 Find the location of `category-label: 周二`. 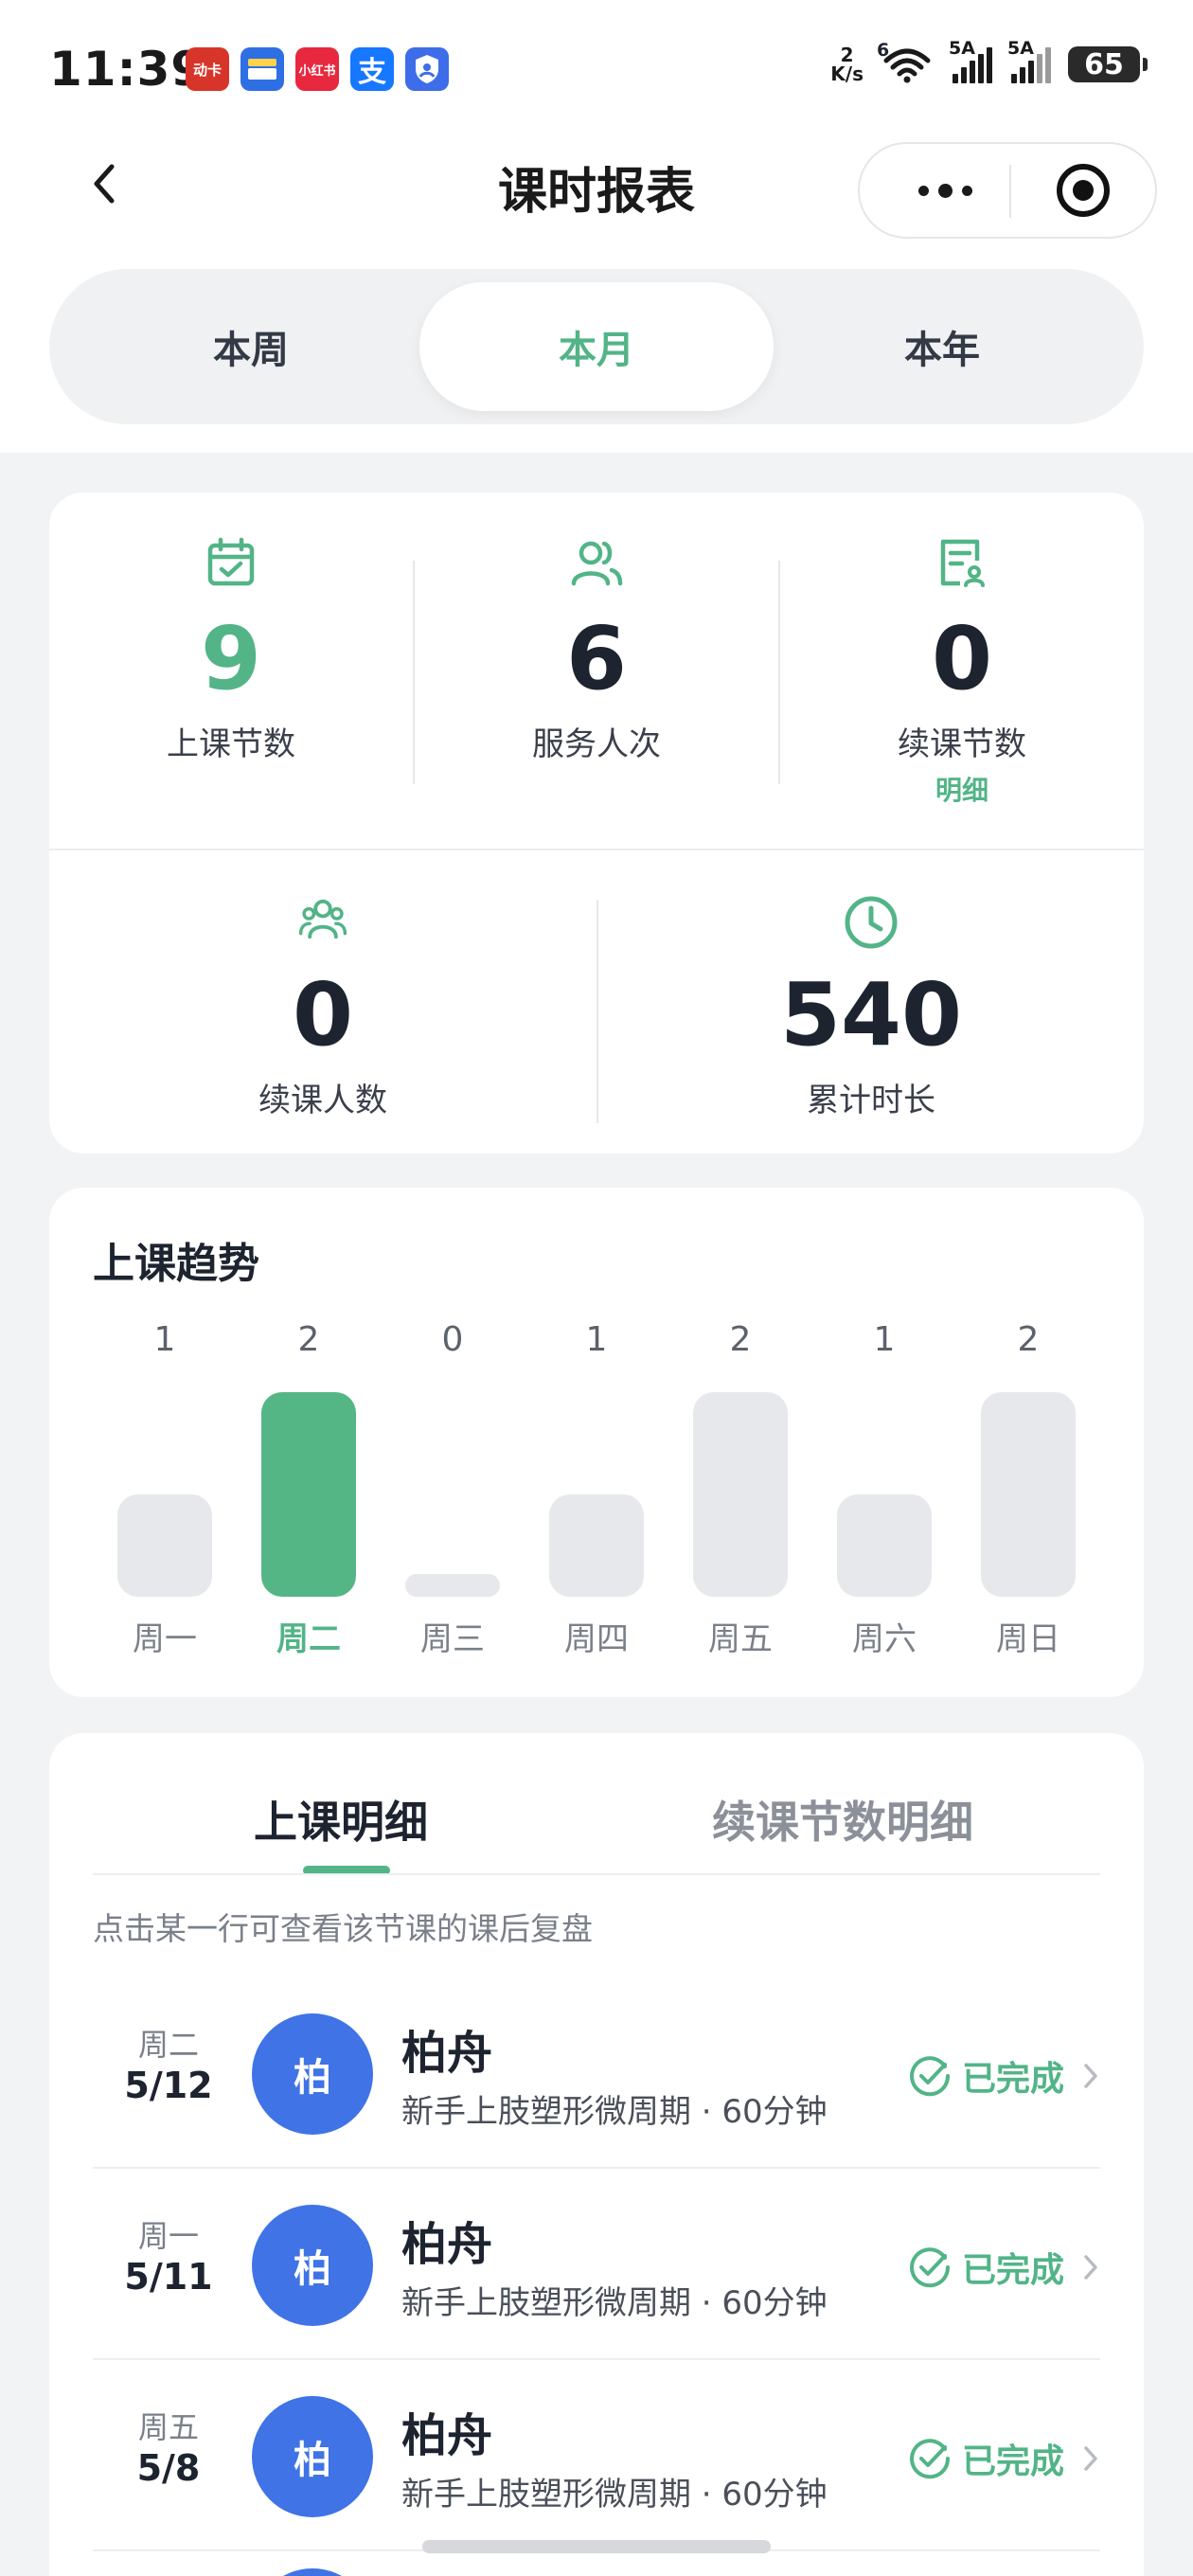

category-label: 周二 is located at coordinates (308, 1639).